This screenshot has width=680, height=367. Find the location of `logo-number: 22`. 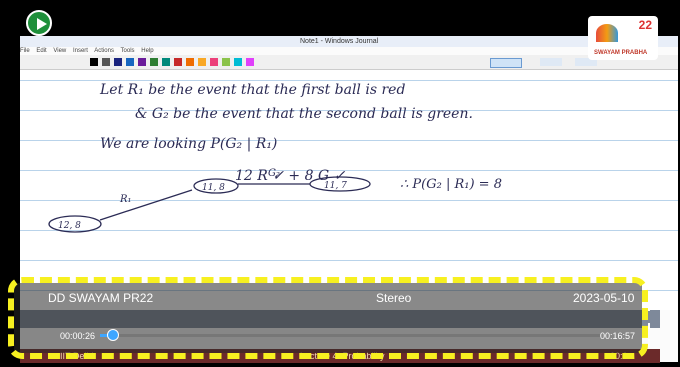

logo-number: 22 is located at coordinates (645, 25).